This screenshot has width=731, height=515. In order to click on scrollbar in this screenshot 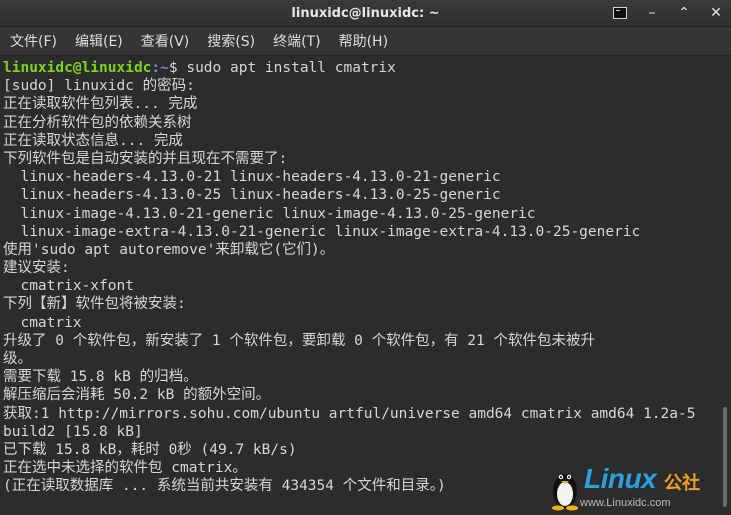, I will do `click(725, 286)`.